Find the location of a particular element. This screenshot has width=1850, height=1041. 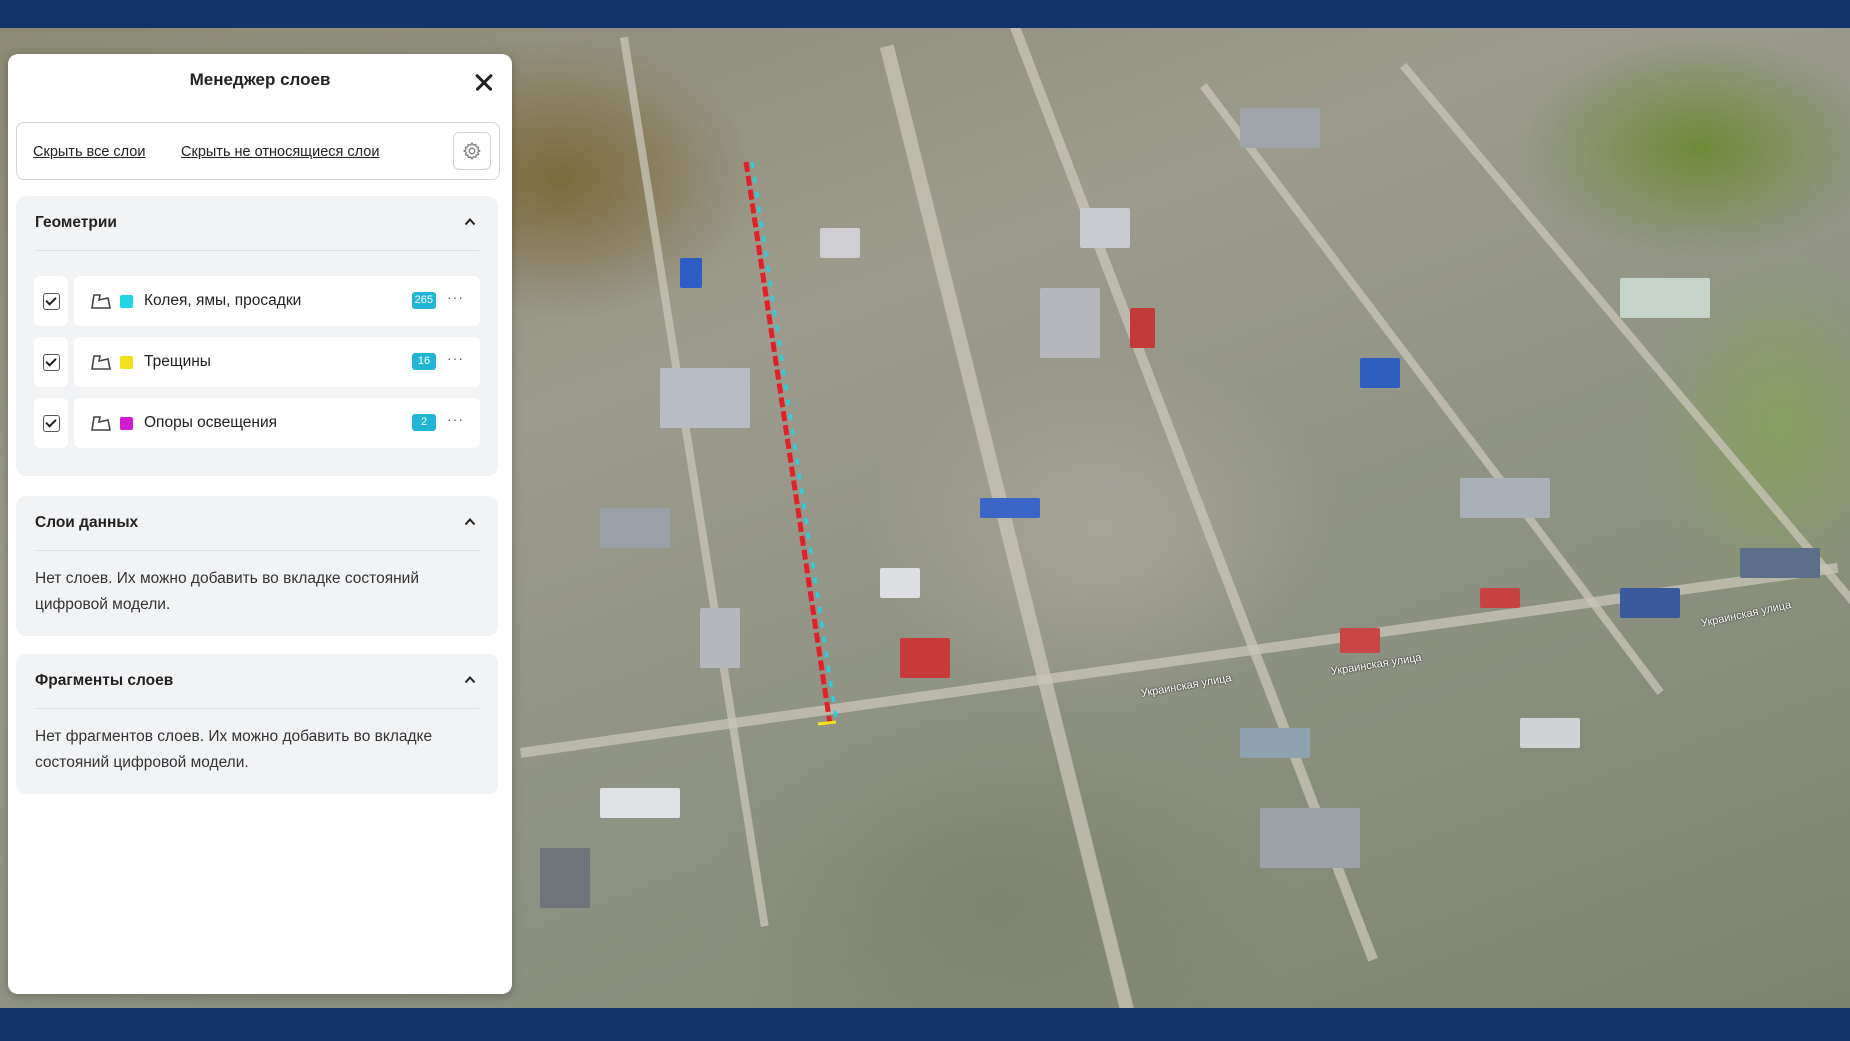

layer-label: Колея, ямы, просадки is located at coordinates (223, 300).